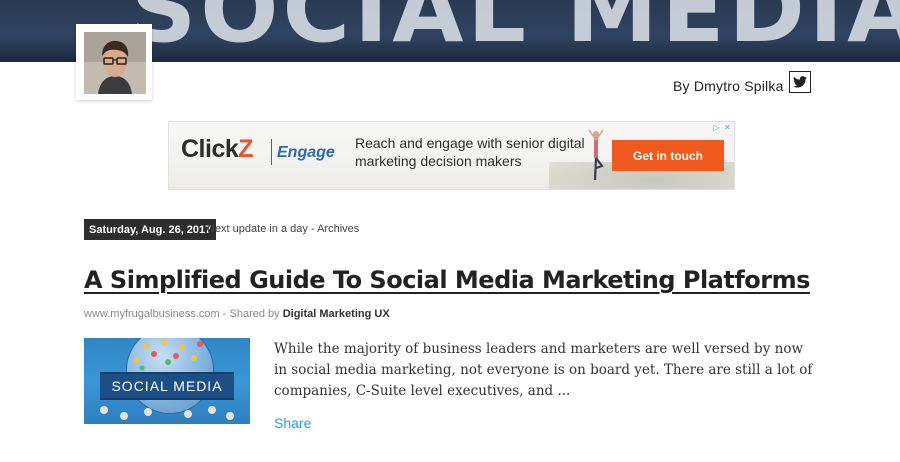 The image size is (900, 462). I want to click on article-thumbnail: SOCIAL MEDIA, so click(167, 381).